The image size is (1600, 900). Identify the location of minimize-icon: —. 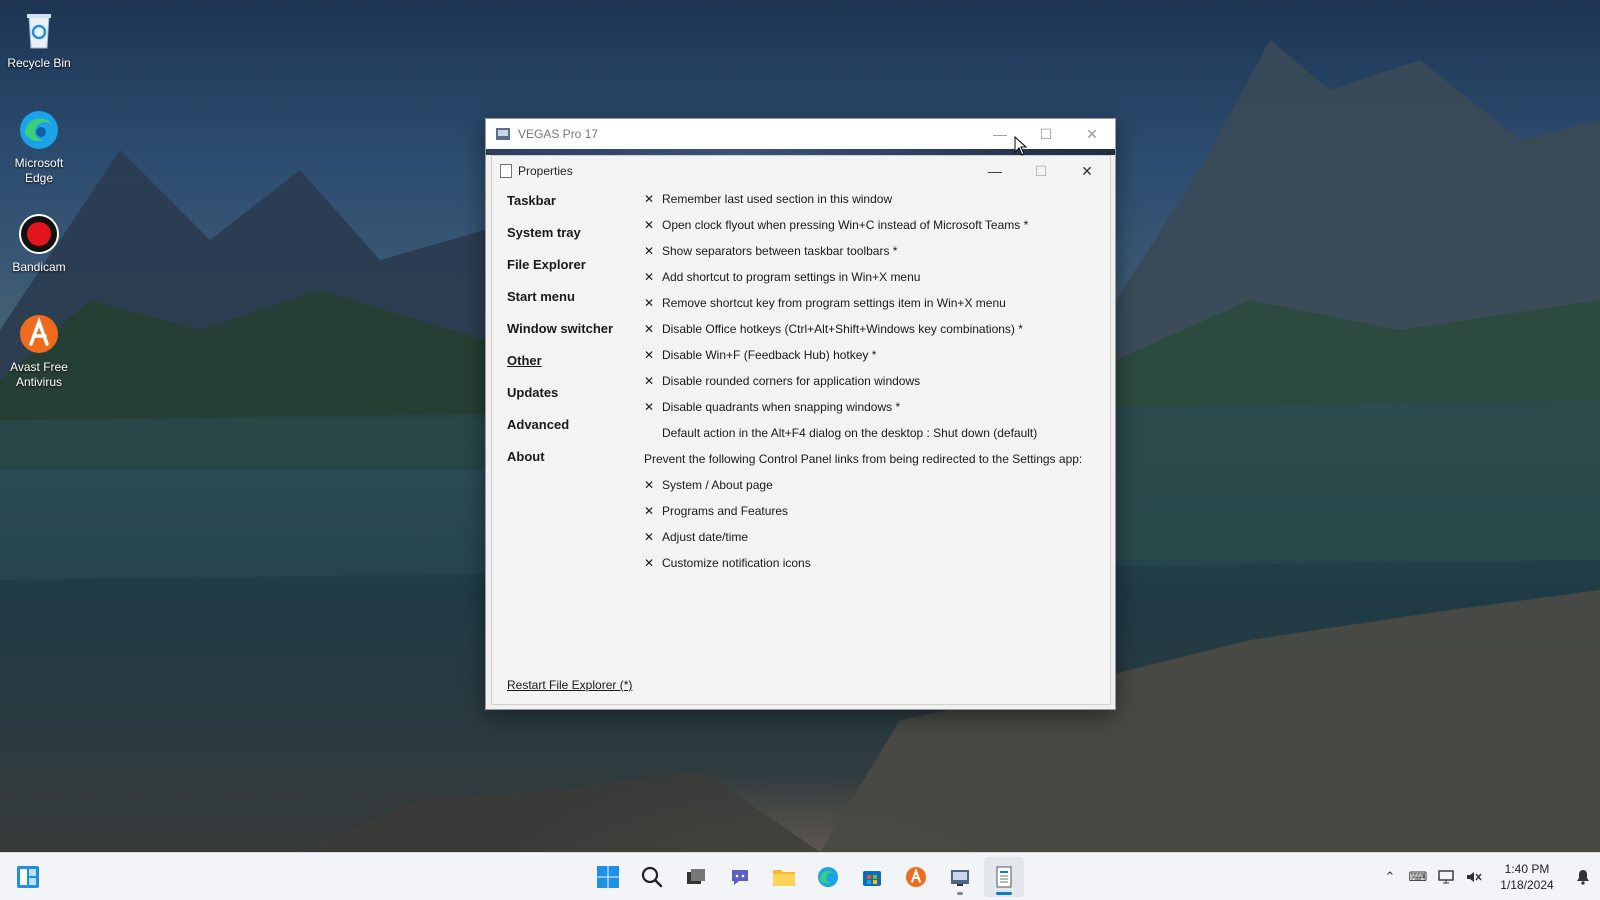
(995, 171).